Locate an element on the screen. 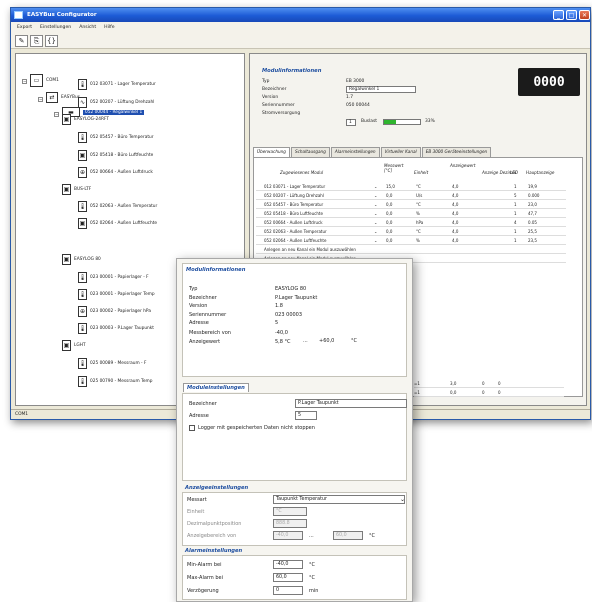 Image resolution: width=592 pixels, height=602 pixels. tree-item: ▣ EASYLOG-24RFT is located at coordinates (85, 119).